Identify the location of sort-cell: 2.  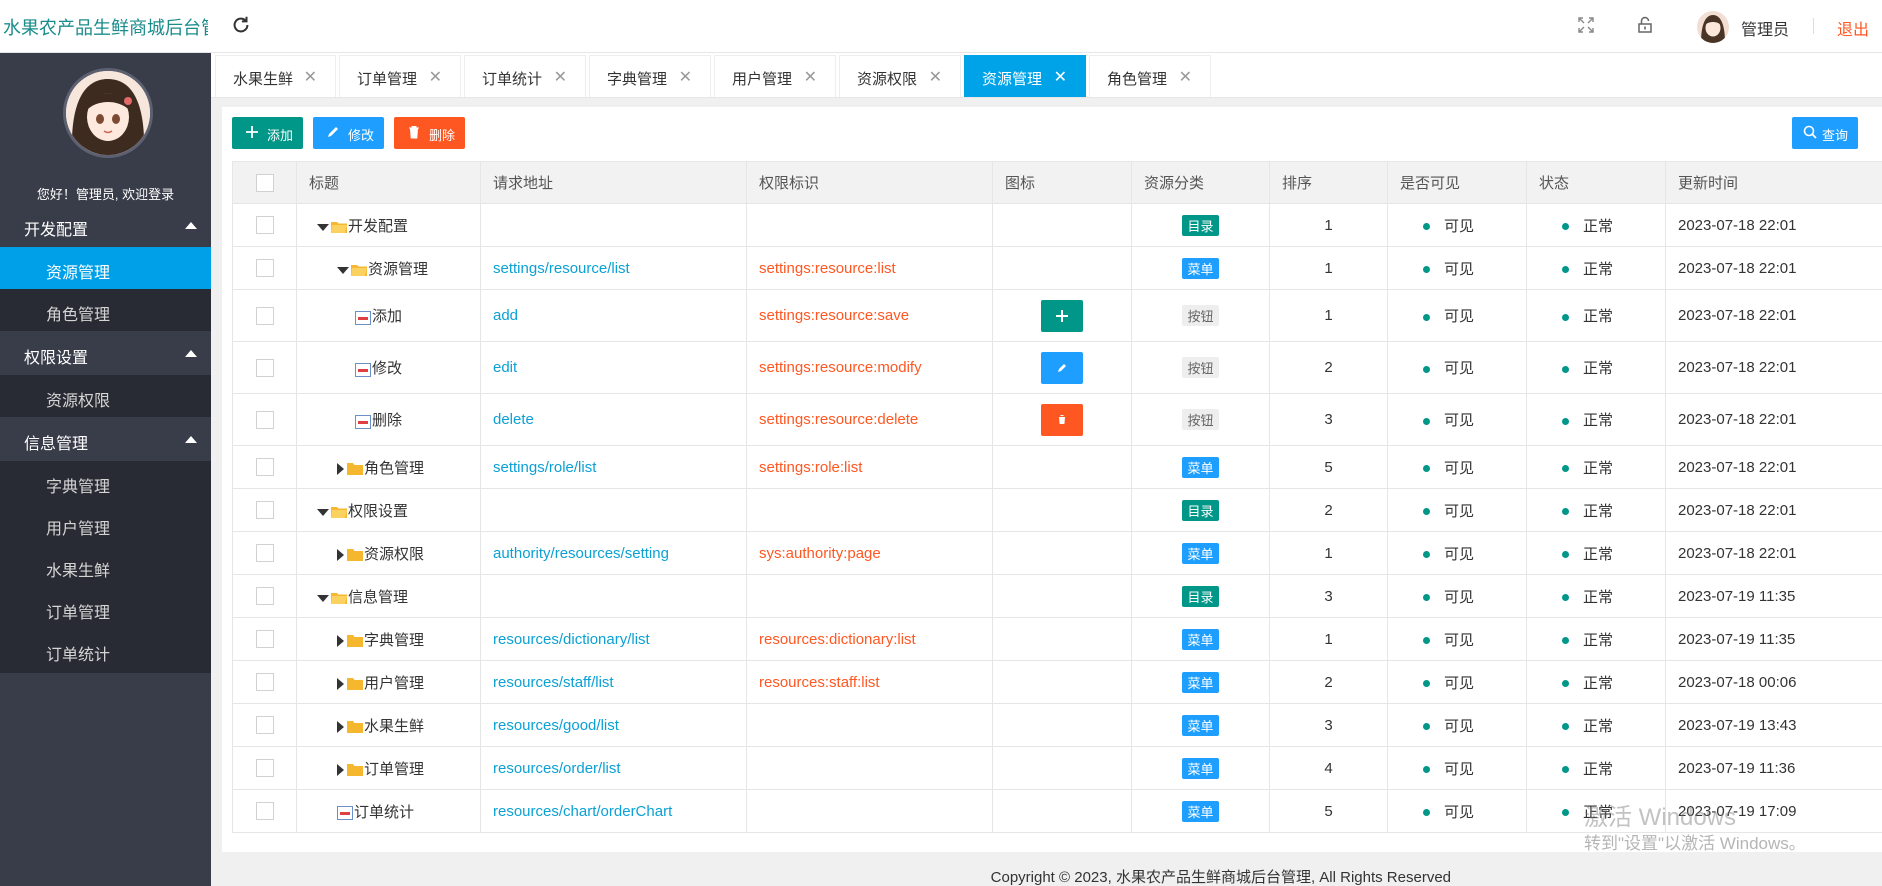
(1328, 510).